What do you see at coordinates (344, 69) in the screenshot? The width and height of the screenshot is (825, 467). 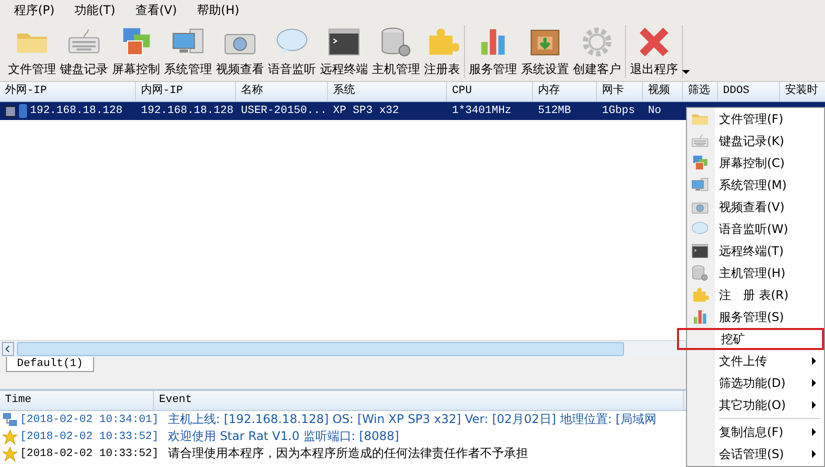 I see `toolbar-button-label: 远程终端` at bounding box center [344, 69].